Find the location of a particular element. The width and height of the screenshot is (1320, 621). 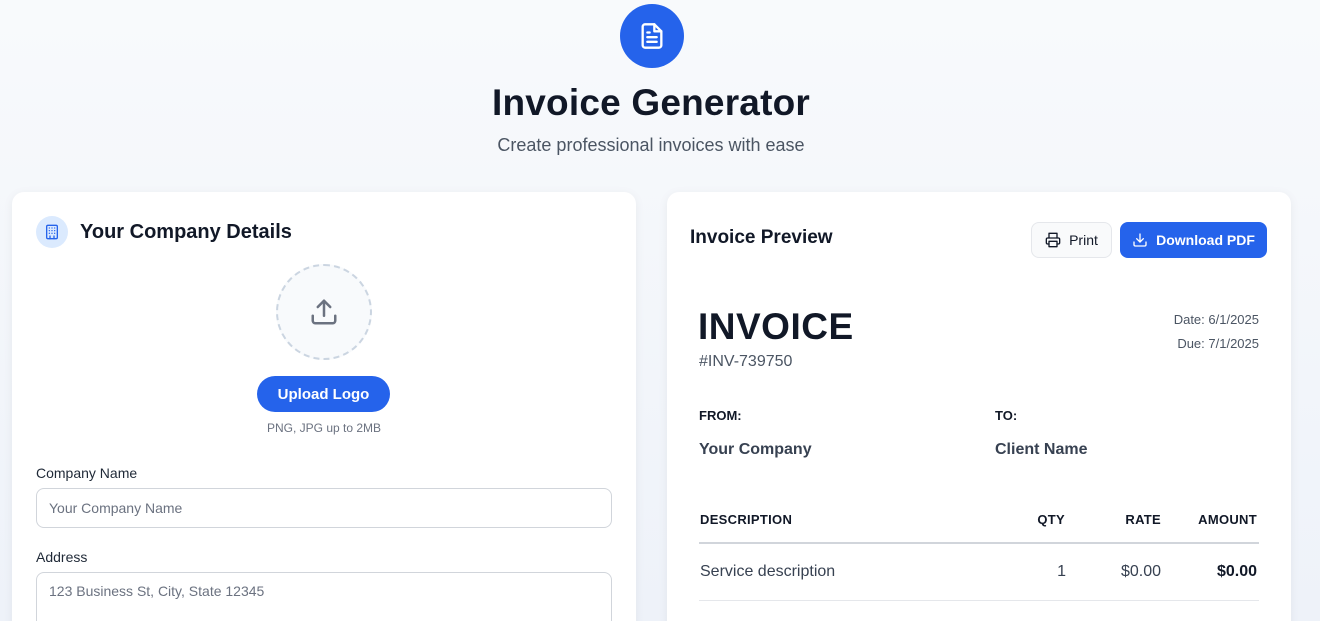

document-icon is located at coordinates (652, 36).